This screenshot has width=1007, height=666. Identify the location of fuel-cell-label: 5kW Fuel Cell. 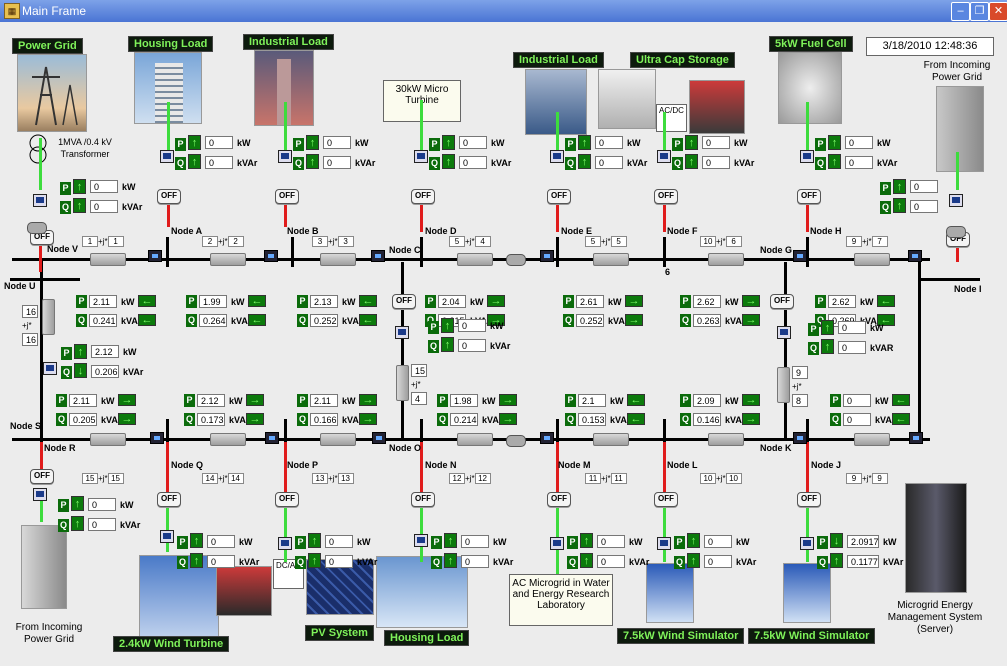
(811, 44).